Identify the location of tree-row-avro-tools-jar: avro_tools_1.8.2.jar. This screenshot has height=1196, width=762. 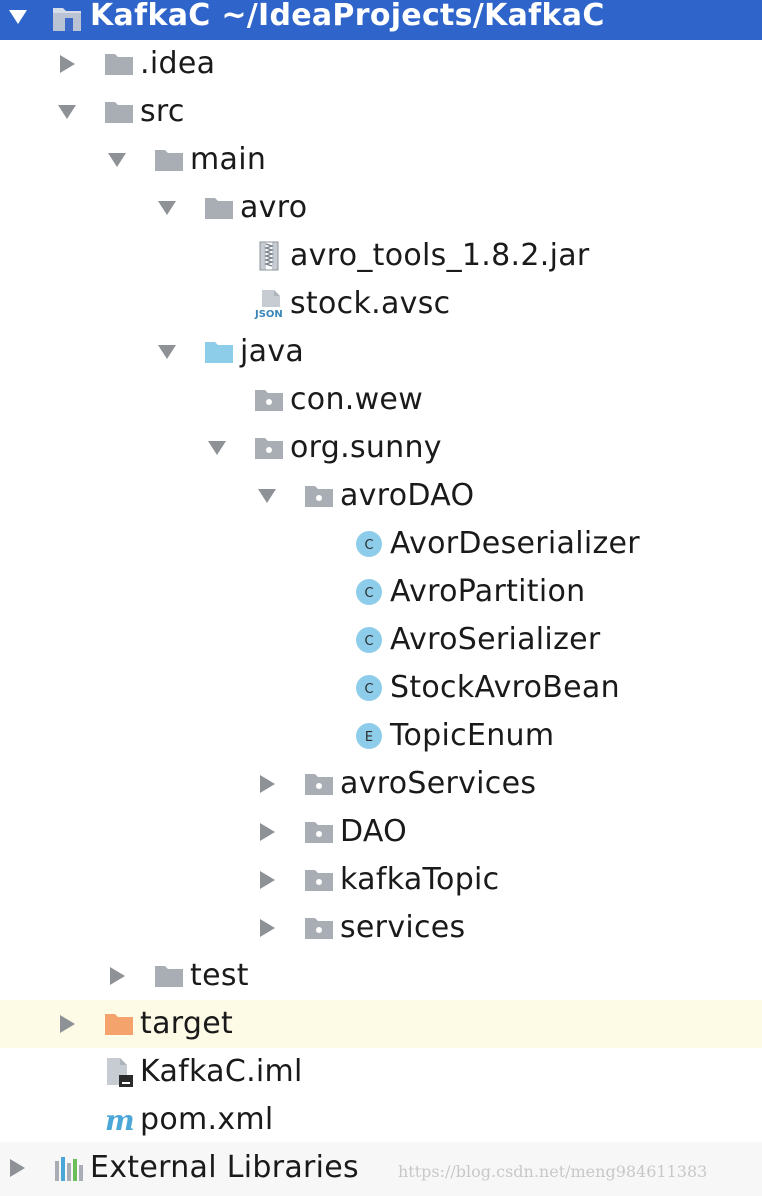
(381, 256).